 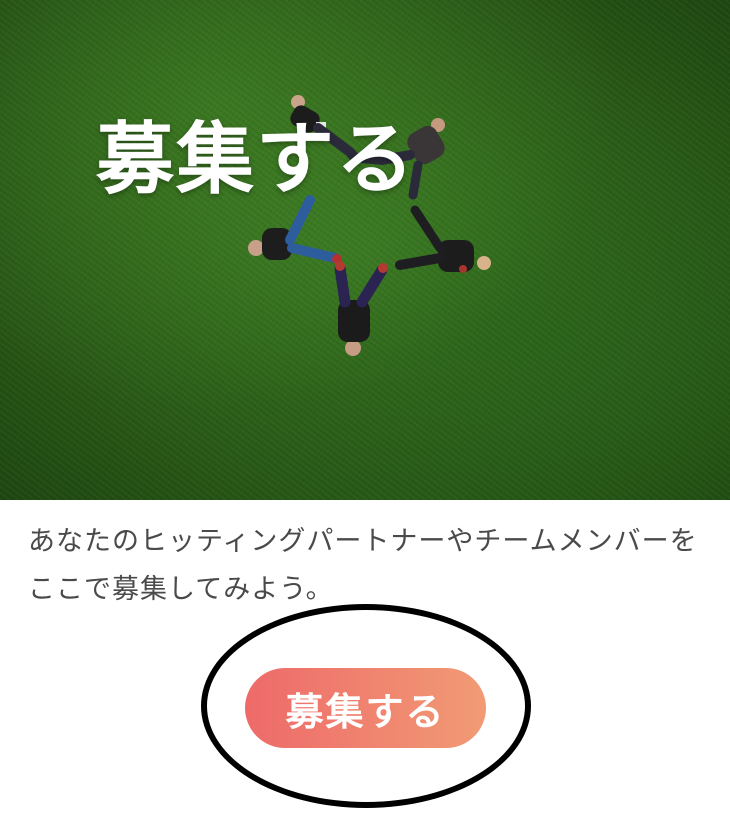 What do you see at coordinates (369, 225) in the screenshot?
I see `star-people-photo` at bounding box center [369, 225].